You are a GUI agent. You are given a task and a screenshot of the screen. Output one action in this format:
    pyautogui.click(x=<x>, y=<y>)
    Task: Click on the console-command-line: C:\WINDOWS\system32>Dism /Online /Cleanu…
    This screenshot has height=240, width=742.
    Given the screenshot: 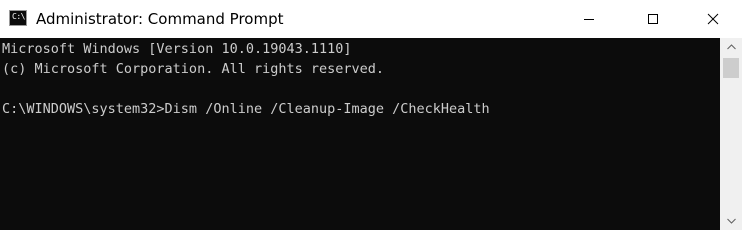 What is the action you would take?
    pyautogui.click(x=246, y=109)
    